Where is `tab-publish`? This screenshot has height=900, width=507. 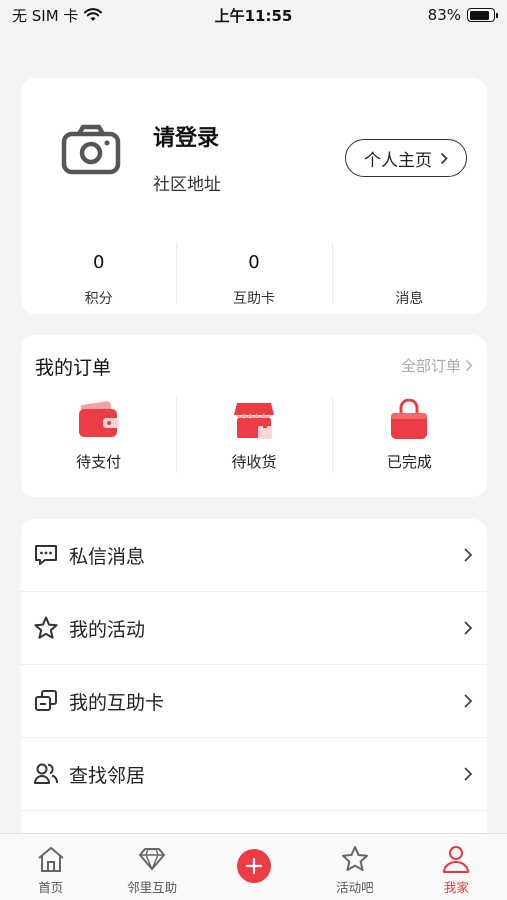
tab-publish is located at coordinates (253, 867).